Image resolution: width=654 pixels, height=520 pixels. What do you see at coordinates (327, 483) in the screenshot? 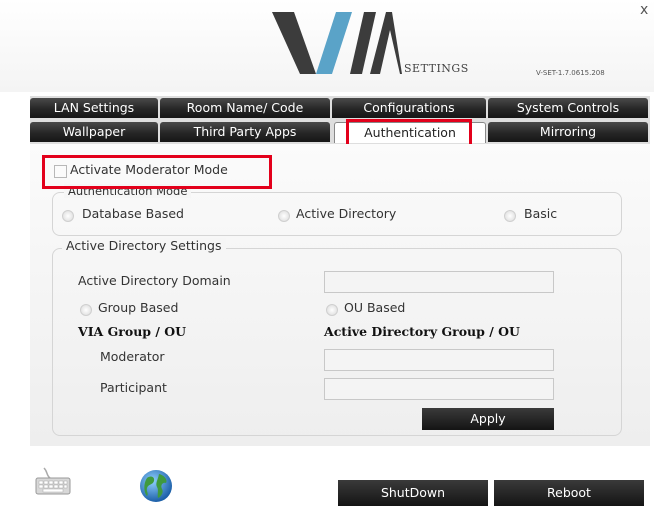
I see `footer-bar: ShutDown Reboot` at bounding box center [327, 483].